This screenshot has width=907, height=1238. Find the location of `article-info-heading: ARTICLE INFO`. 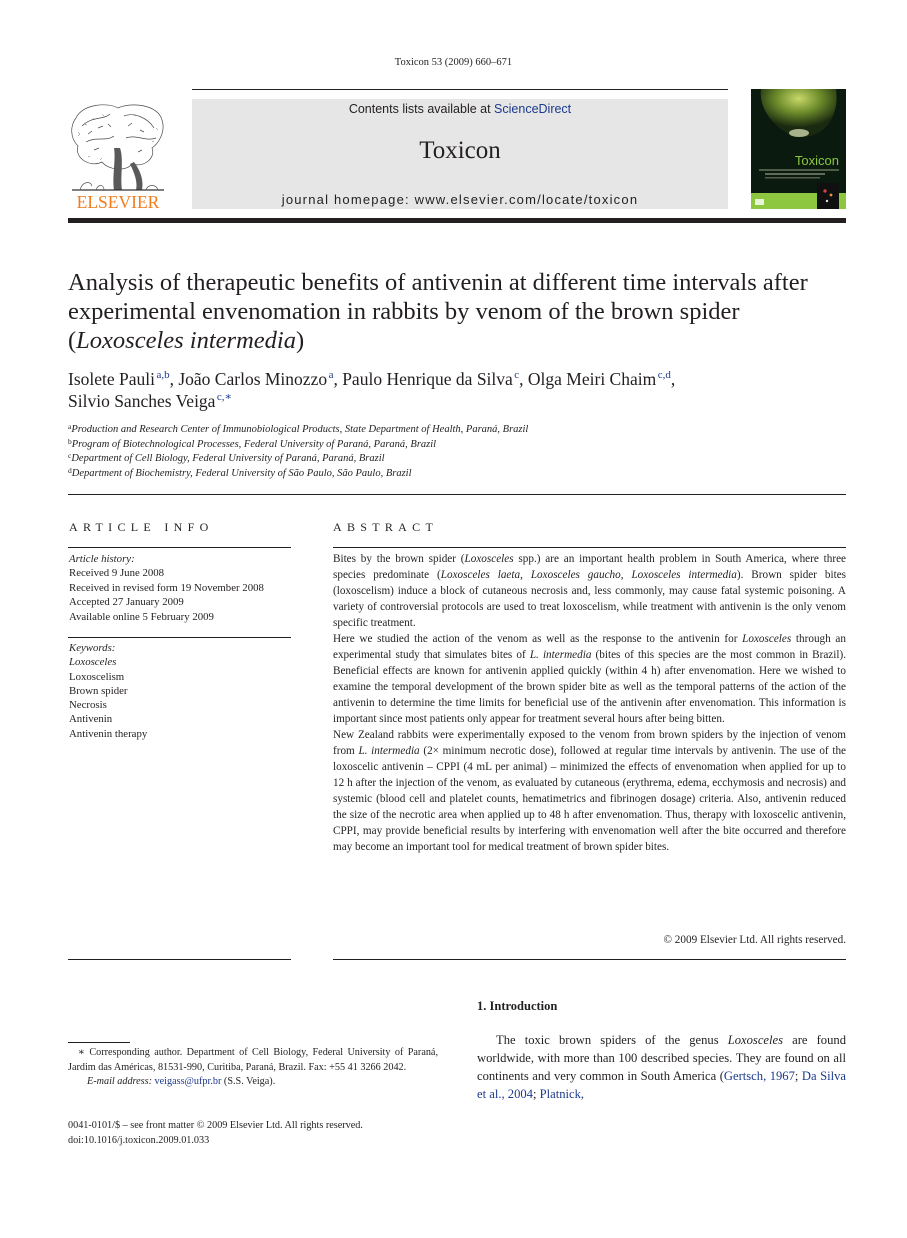

article-info-heading: ARTICLE INFO is located at coordinates (141, 527).